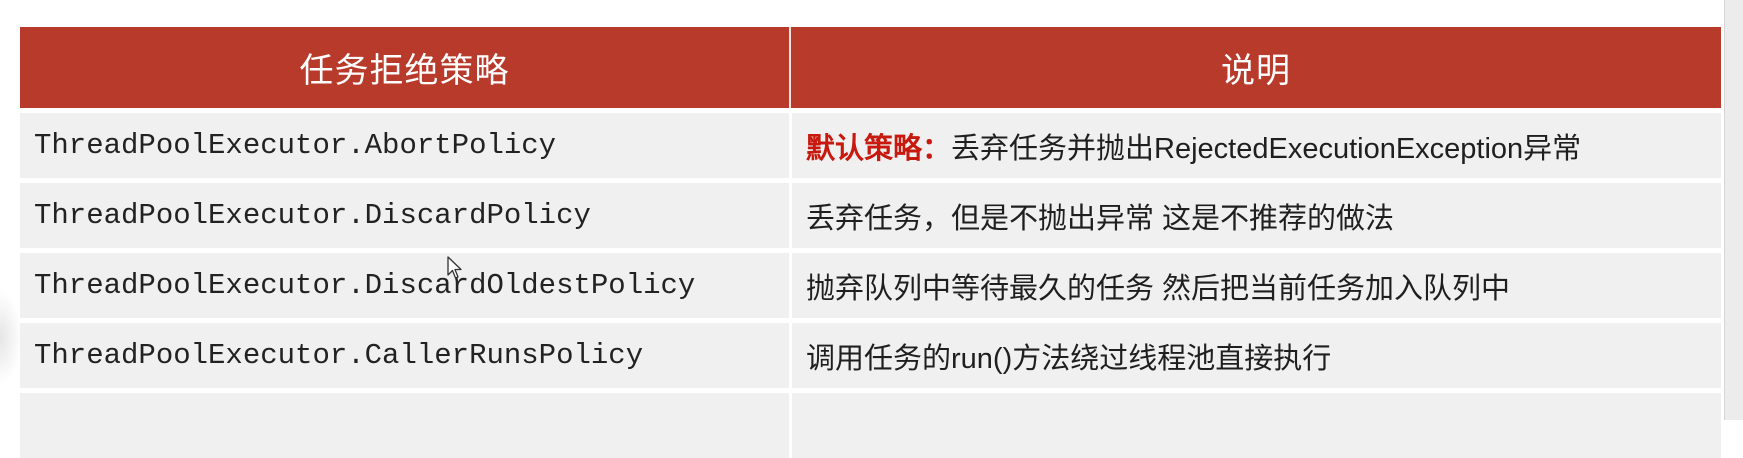  Describe the element at coordinates (454, 267) in the screenshot. I see `mouse-cursor-icon` at that location.